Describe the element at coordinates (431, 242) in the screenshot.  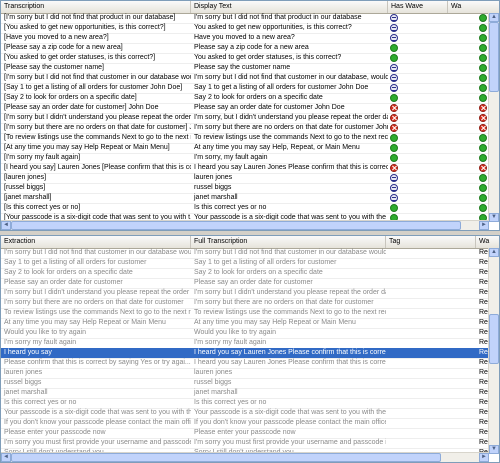
I see `column-header-tag: Tag` at that location.